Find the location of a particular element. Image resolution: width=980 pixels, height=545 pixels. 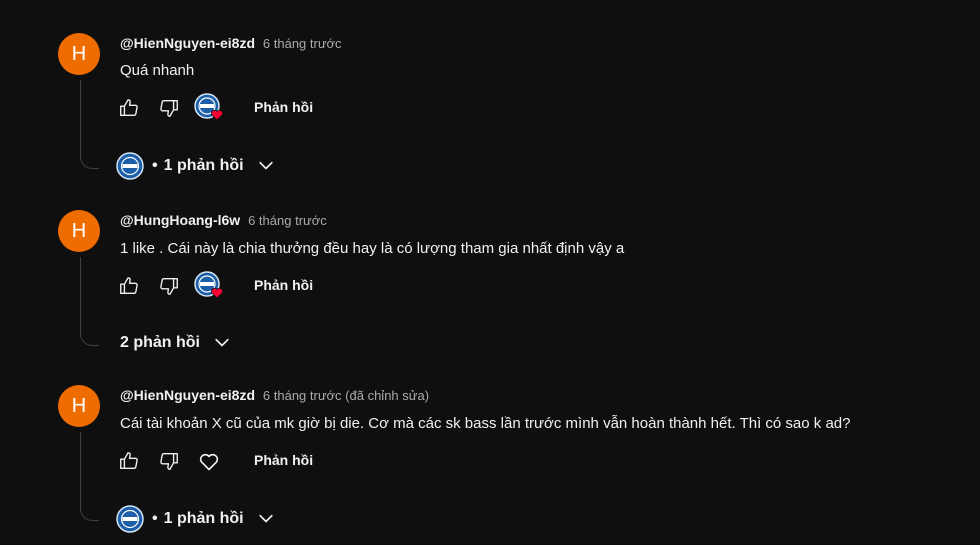

comment-time: 6 tháng trước (đã chỉnh sửa) is located at coordinates (346, 395).